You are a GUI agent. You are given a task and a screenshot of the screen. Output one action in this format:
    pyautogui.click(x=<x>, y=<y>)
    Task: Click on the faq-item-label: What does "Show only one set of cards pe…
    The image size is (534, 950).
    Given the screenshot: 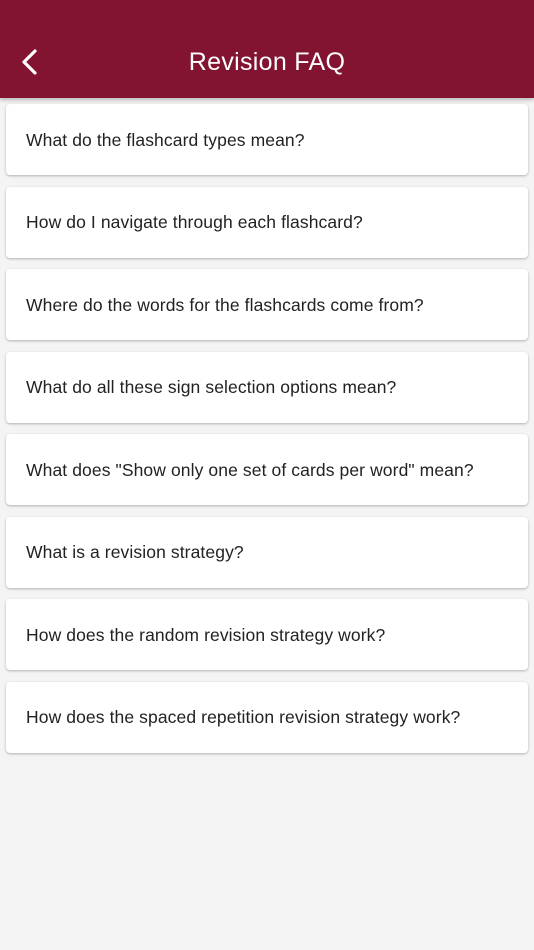 What is the action you would take?
    pyautogui.click(x=250, y=469)
    